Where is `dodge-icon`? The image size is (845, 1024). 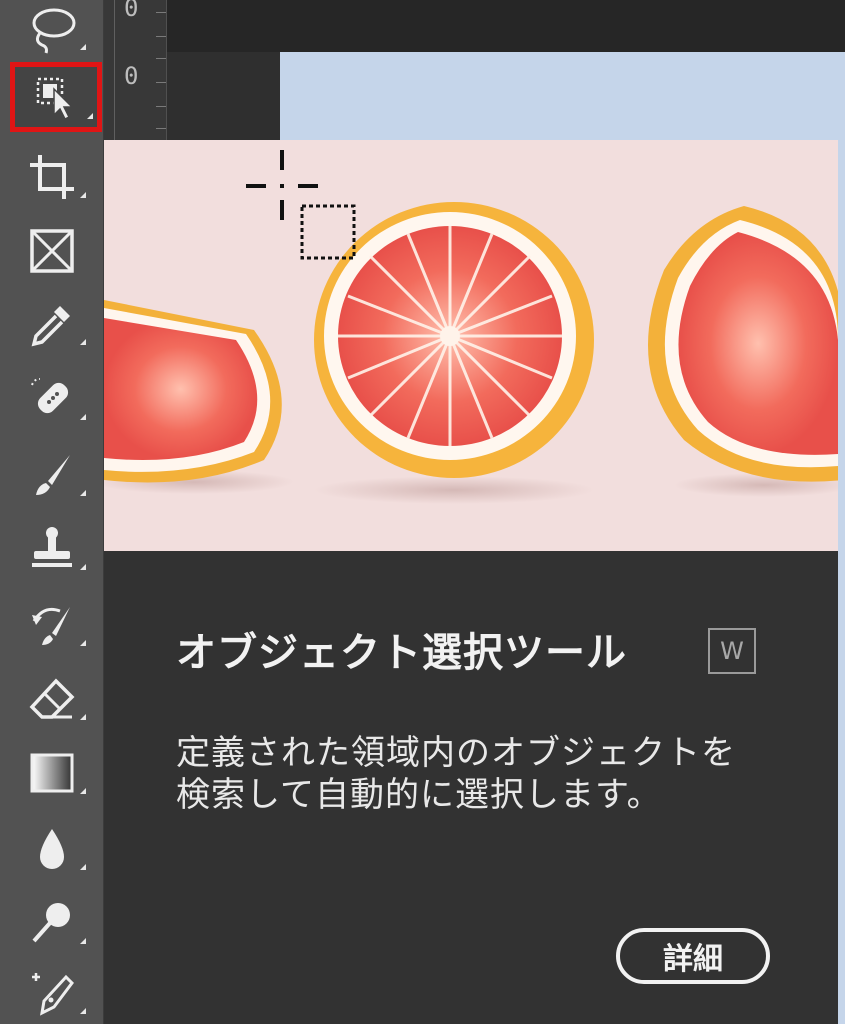 dodge-icon is located at coordinates (51, 923).